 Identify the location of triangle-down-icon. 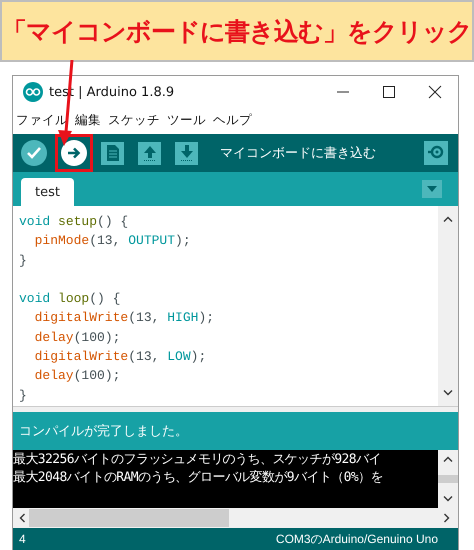
(432, 189).